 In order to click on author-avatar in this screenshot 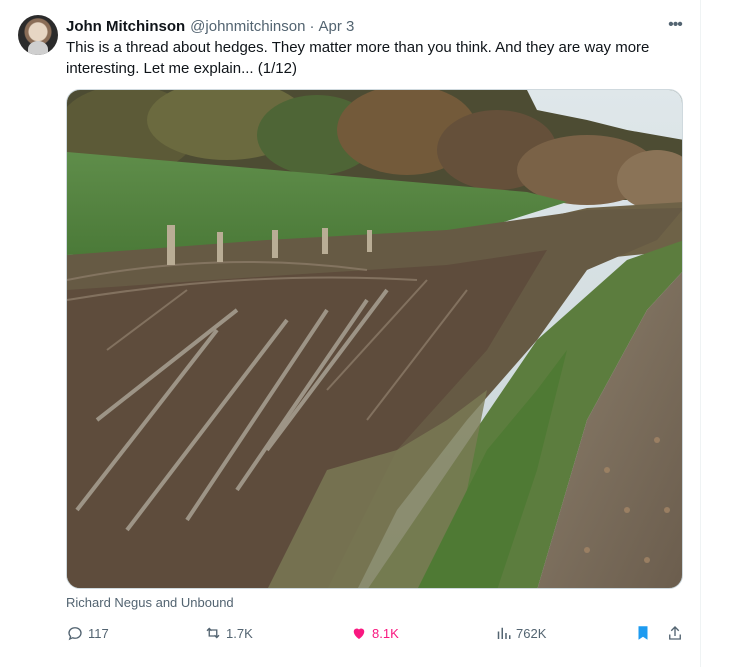, I will do `click(38, 35)`.